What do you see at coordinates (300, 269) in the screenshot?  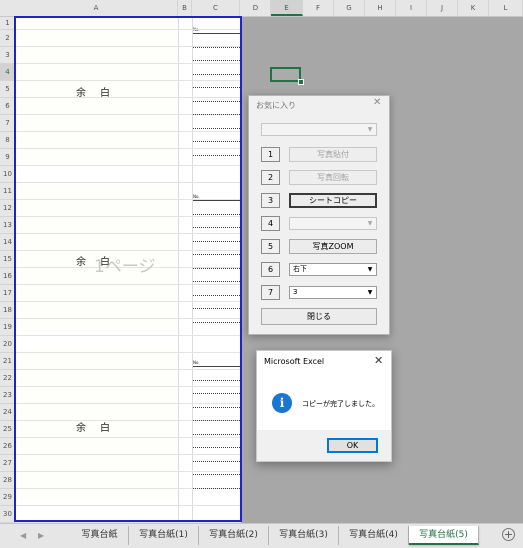 I see `position-combo-value: 右下` at bounding box center [300, 269].